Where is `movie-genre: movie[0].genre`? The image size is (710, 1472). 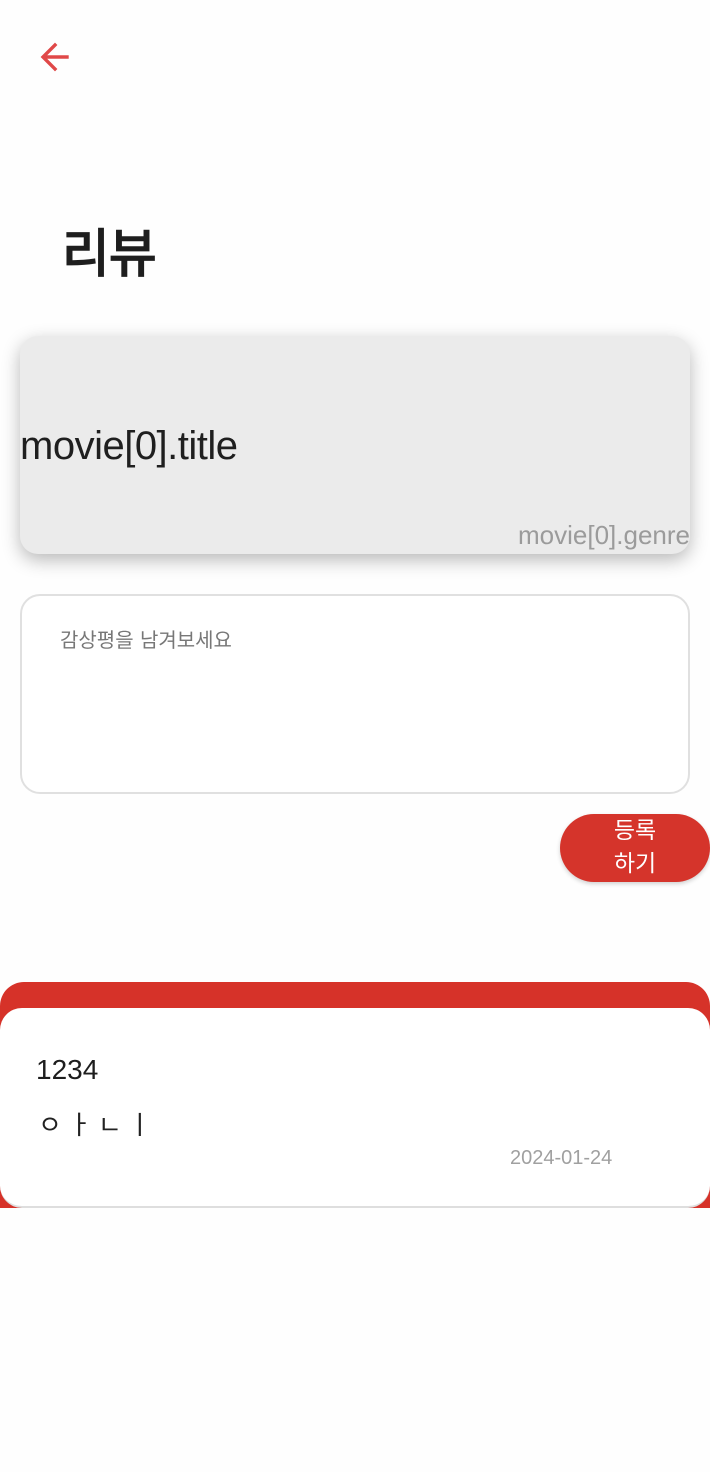 movie-genre: movie[0].genre is located at coordinates (604, 535).